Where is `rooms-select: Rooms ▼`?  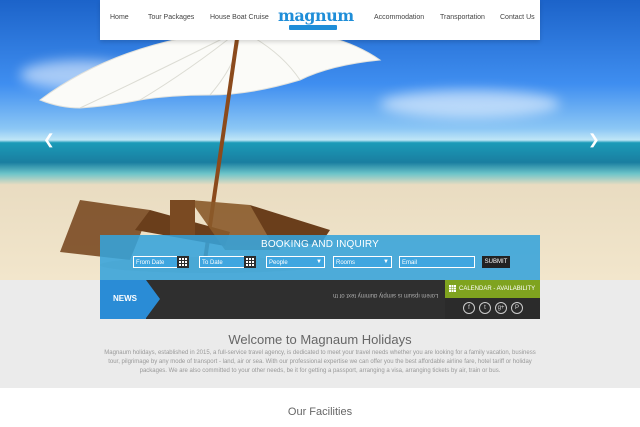 rooms-select: Rooms ▼ is located at coordinates (362, 262).